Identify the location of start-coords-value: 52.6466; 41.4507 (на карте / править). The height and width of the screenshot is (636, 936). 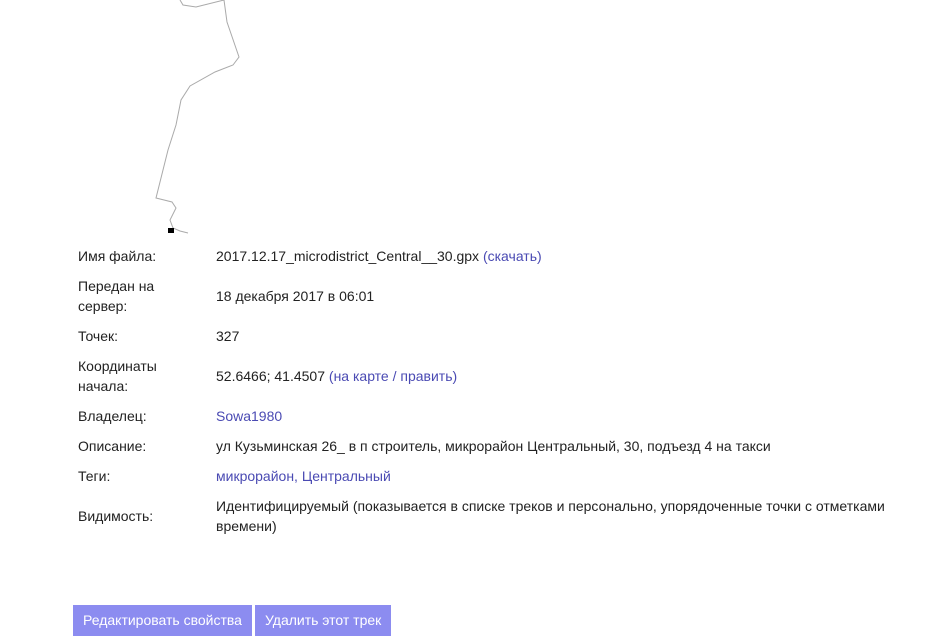
(556, 376).